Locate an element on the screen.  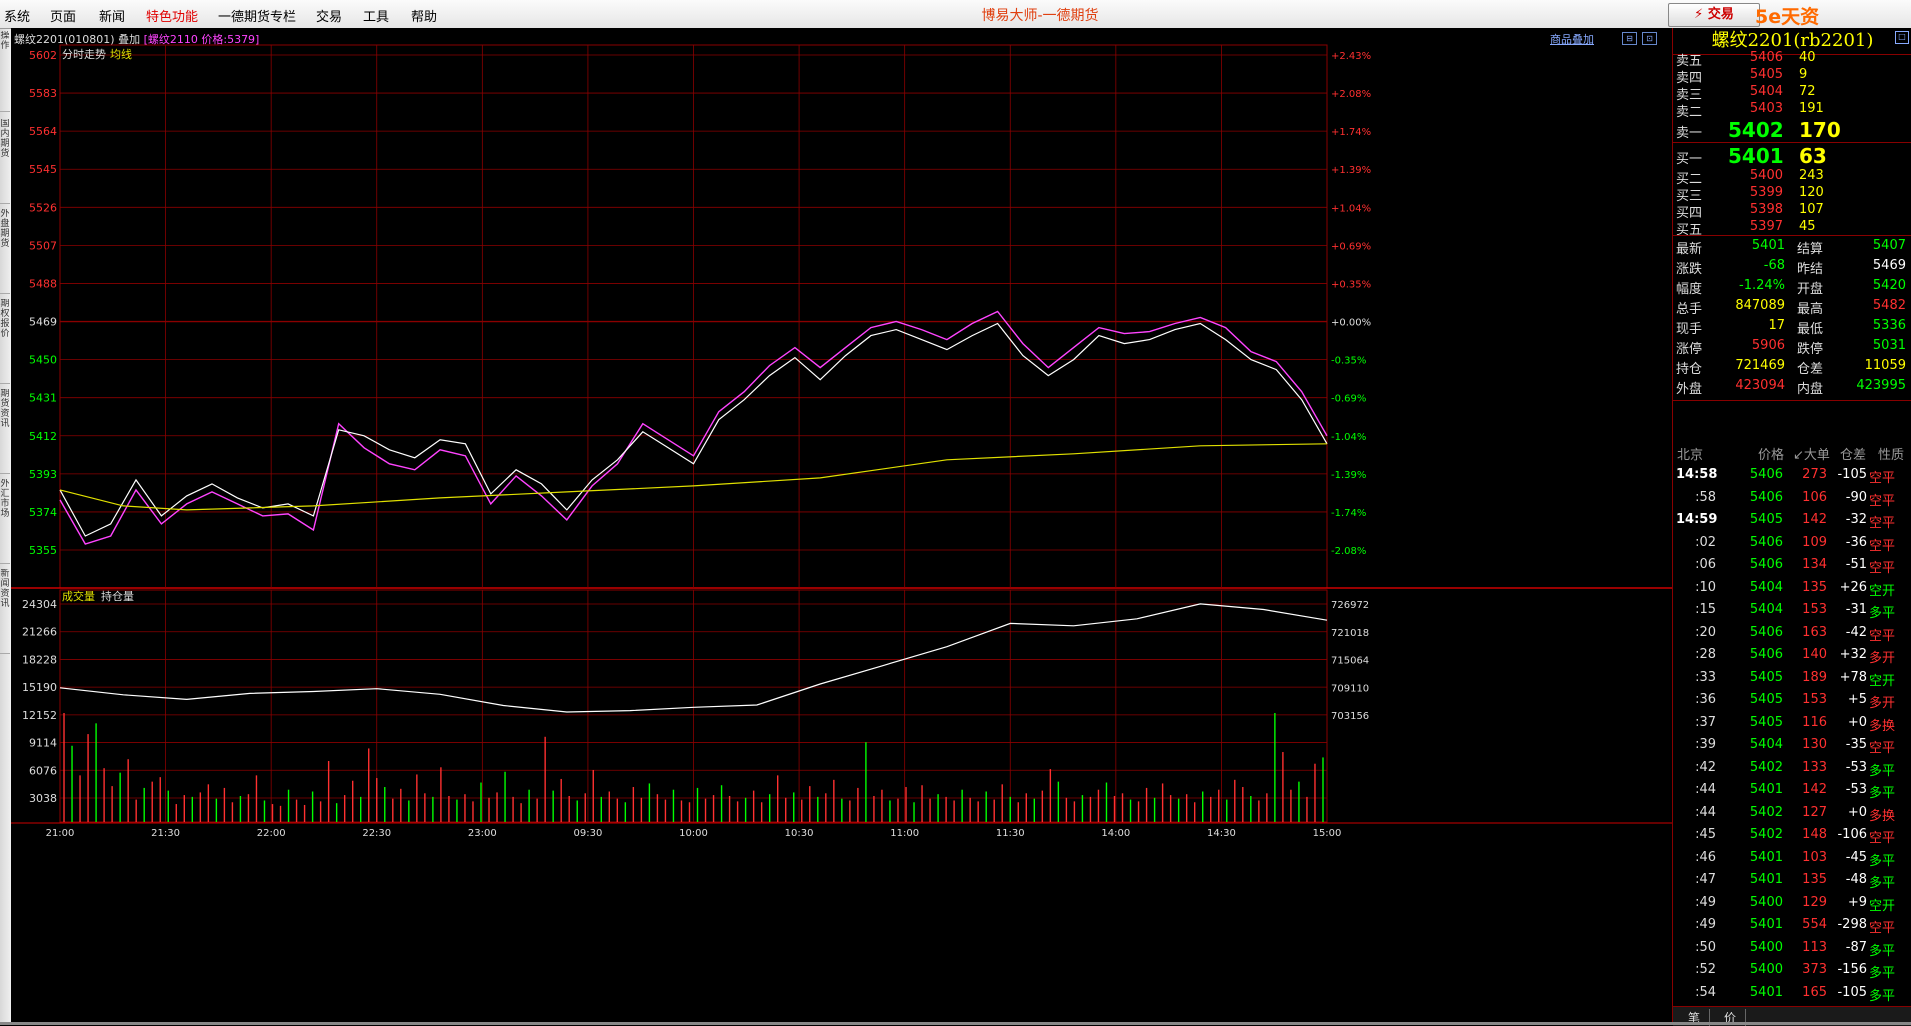
tick-tt: :45 is located at coordinates (1705, 834).